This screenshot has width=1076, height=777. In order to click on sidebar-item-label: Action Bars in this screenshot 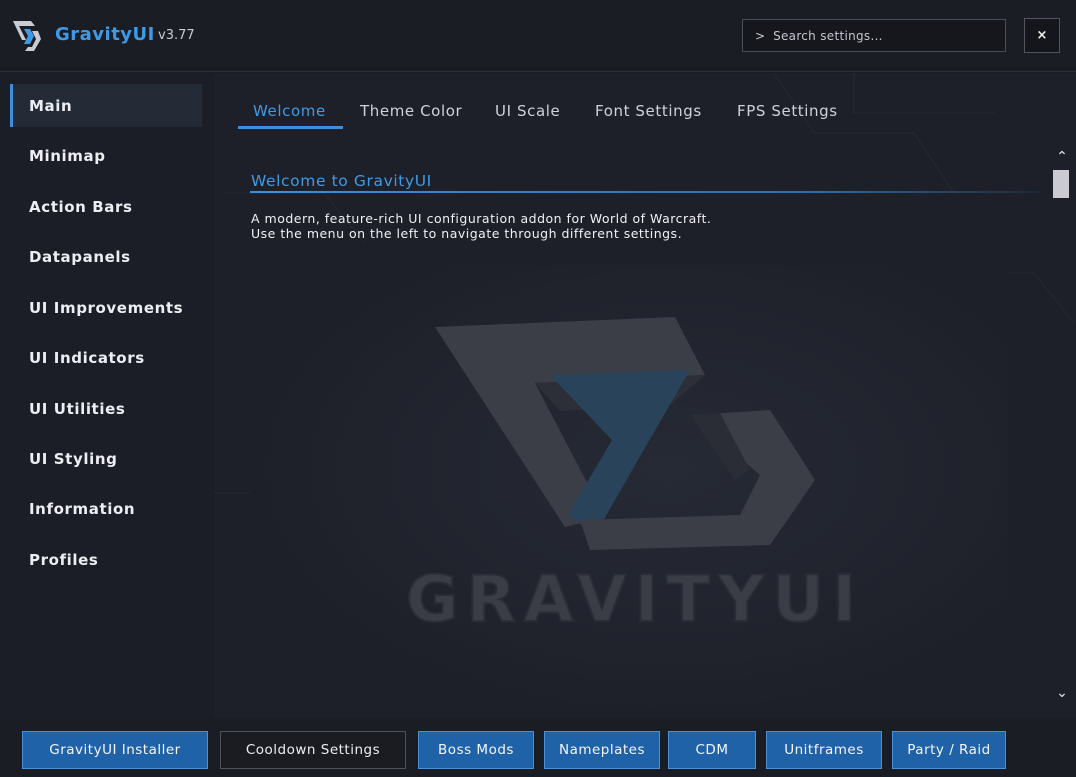, I will do `click(81, 206)`.